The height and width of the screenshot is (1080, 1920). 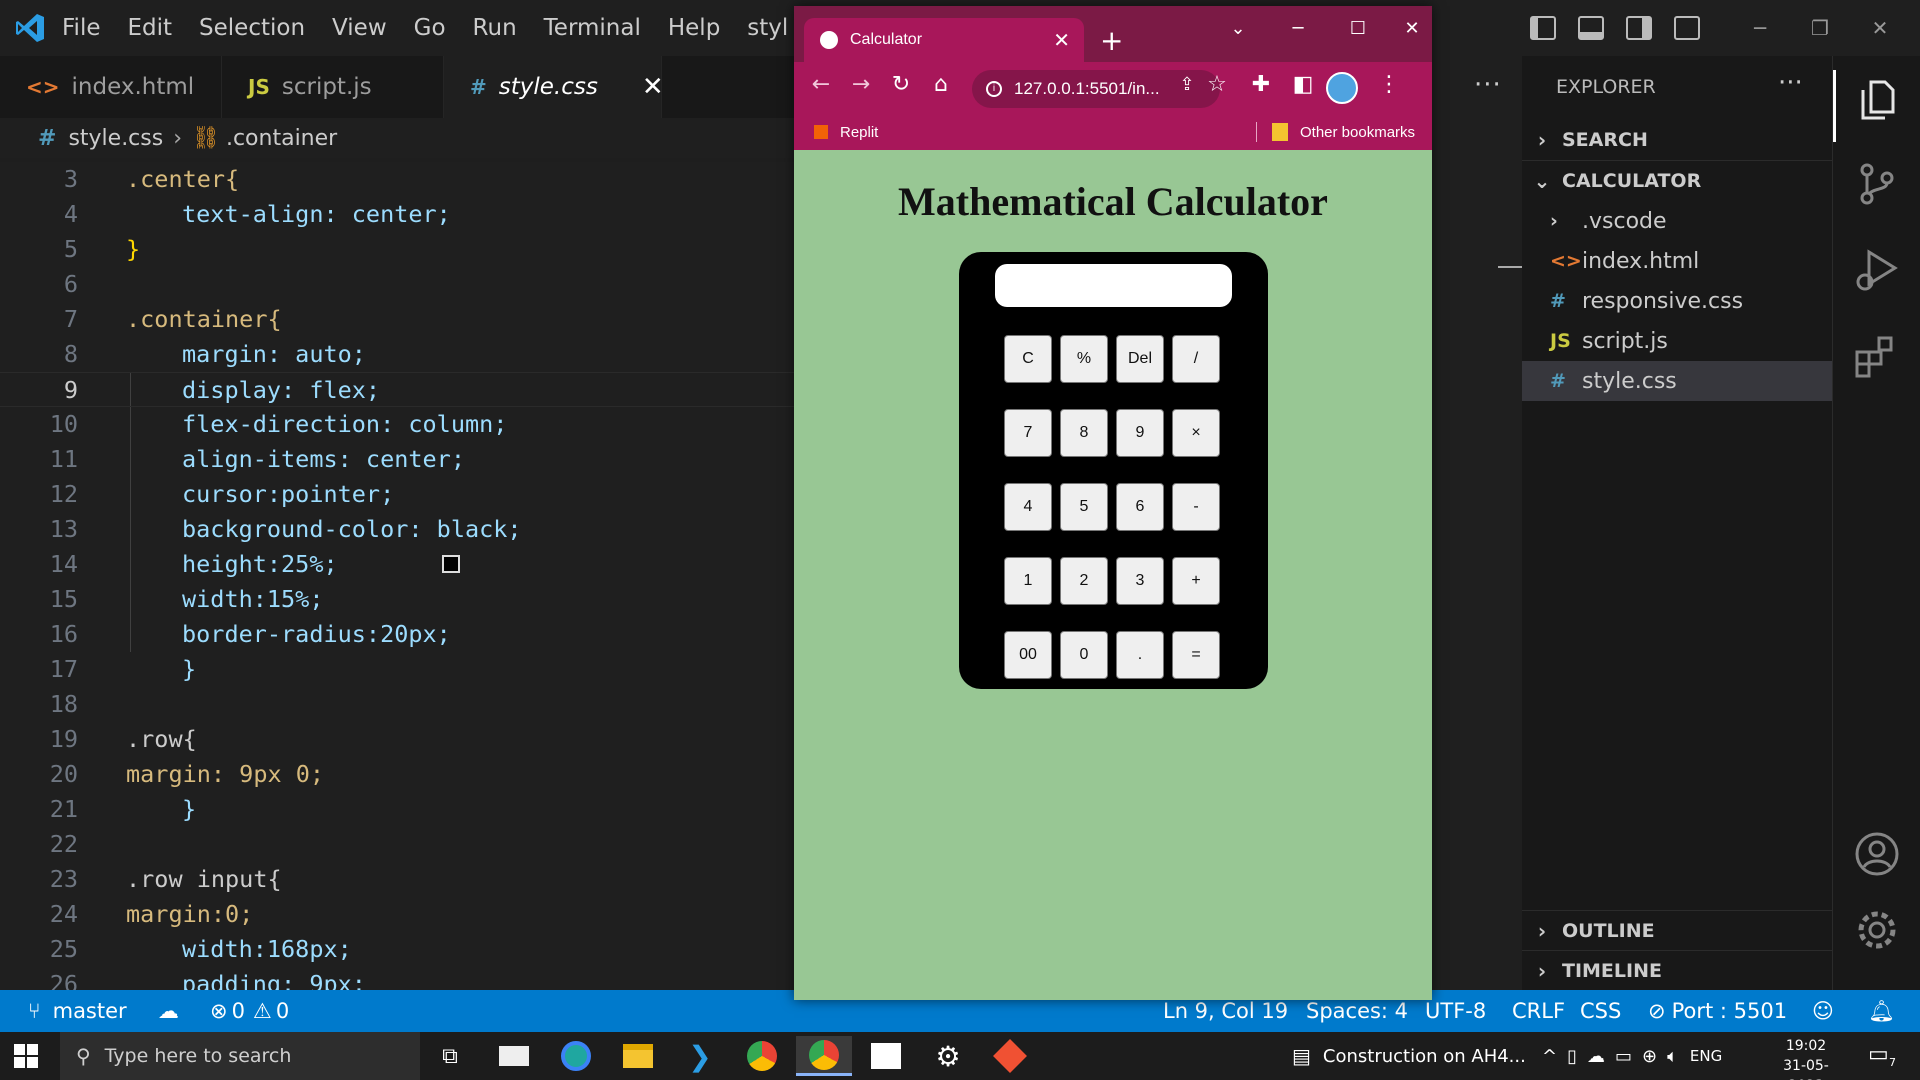 I want to click on line-ending: CRLF, so click(x=1538, y=1011).